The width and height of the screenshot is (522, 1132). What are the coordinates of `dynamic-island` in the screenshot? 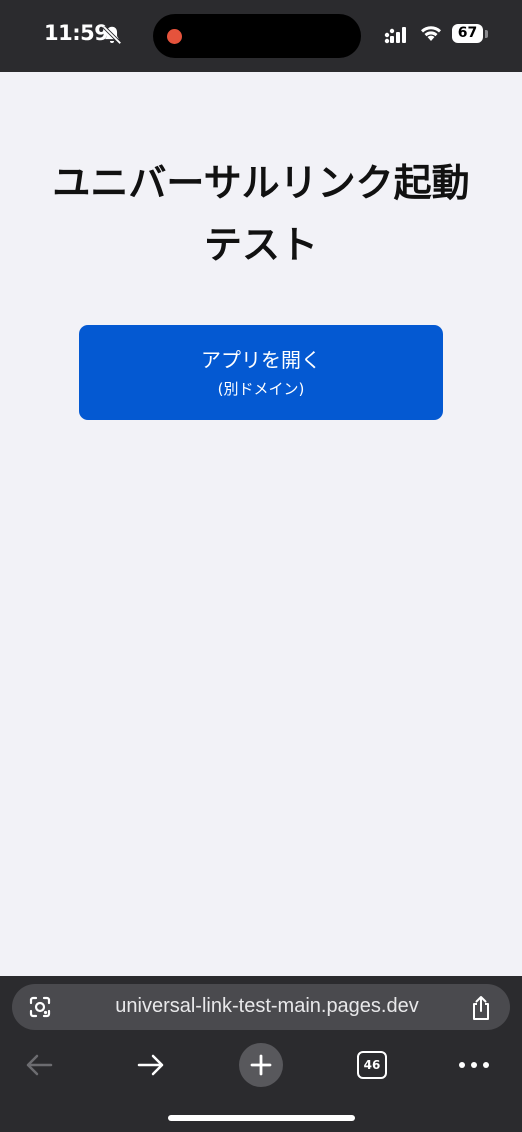 It's located at (257, 36).